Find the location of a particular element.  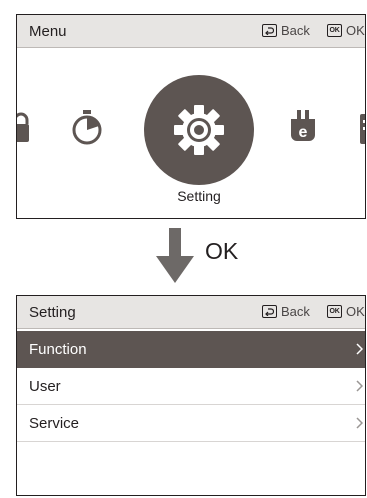

gear-icon is located at coordinates (199, 130).